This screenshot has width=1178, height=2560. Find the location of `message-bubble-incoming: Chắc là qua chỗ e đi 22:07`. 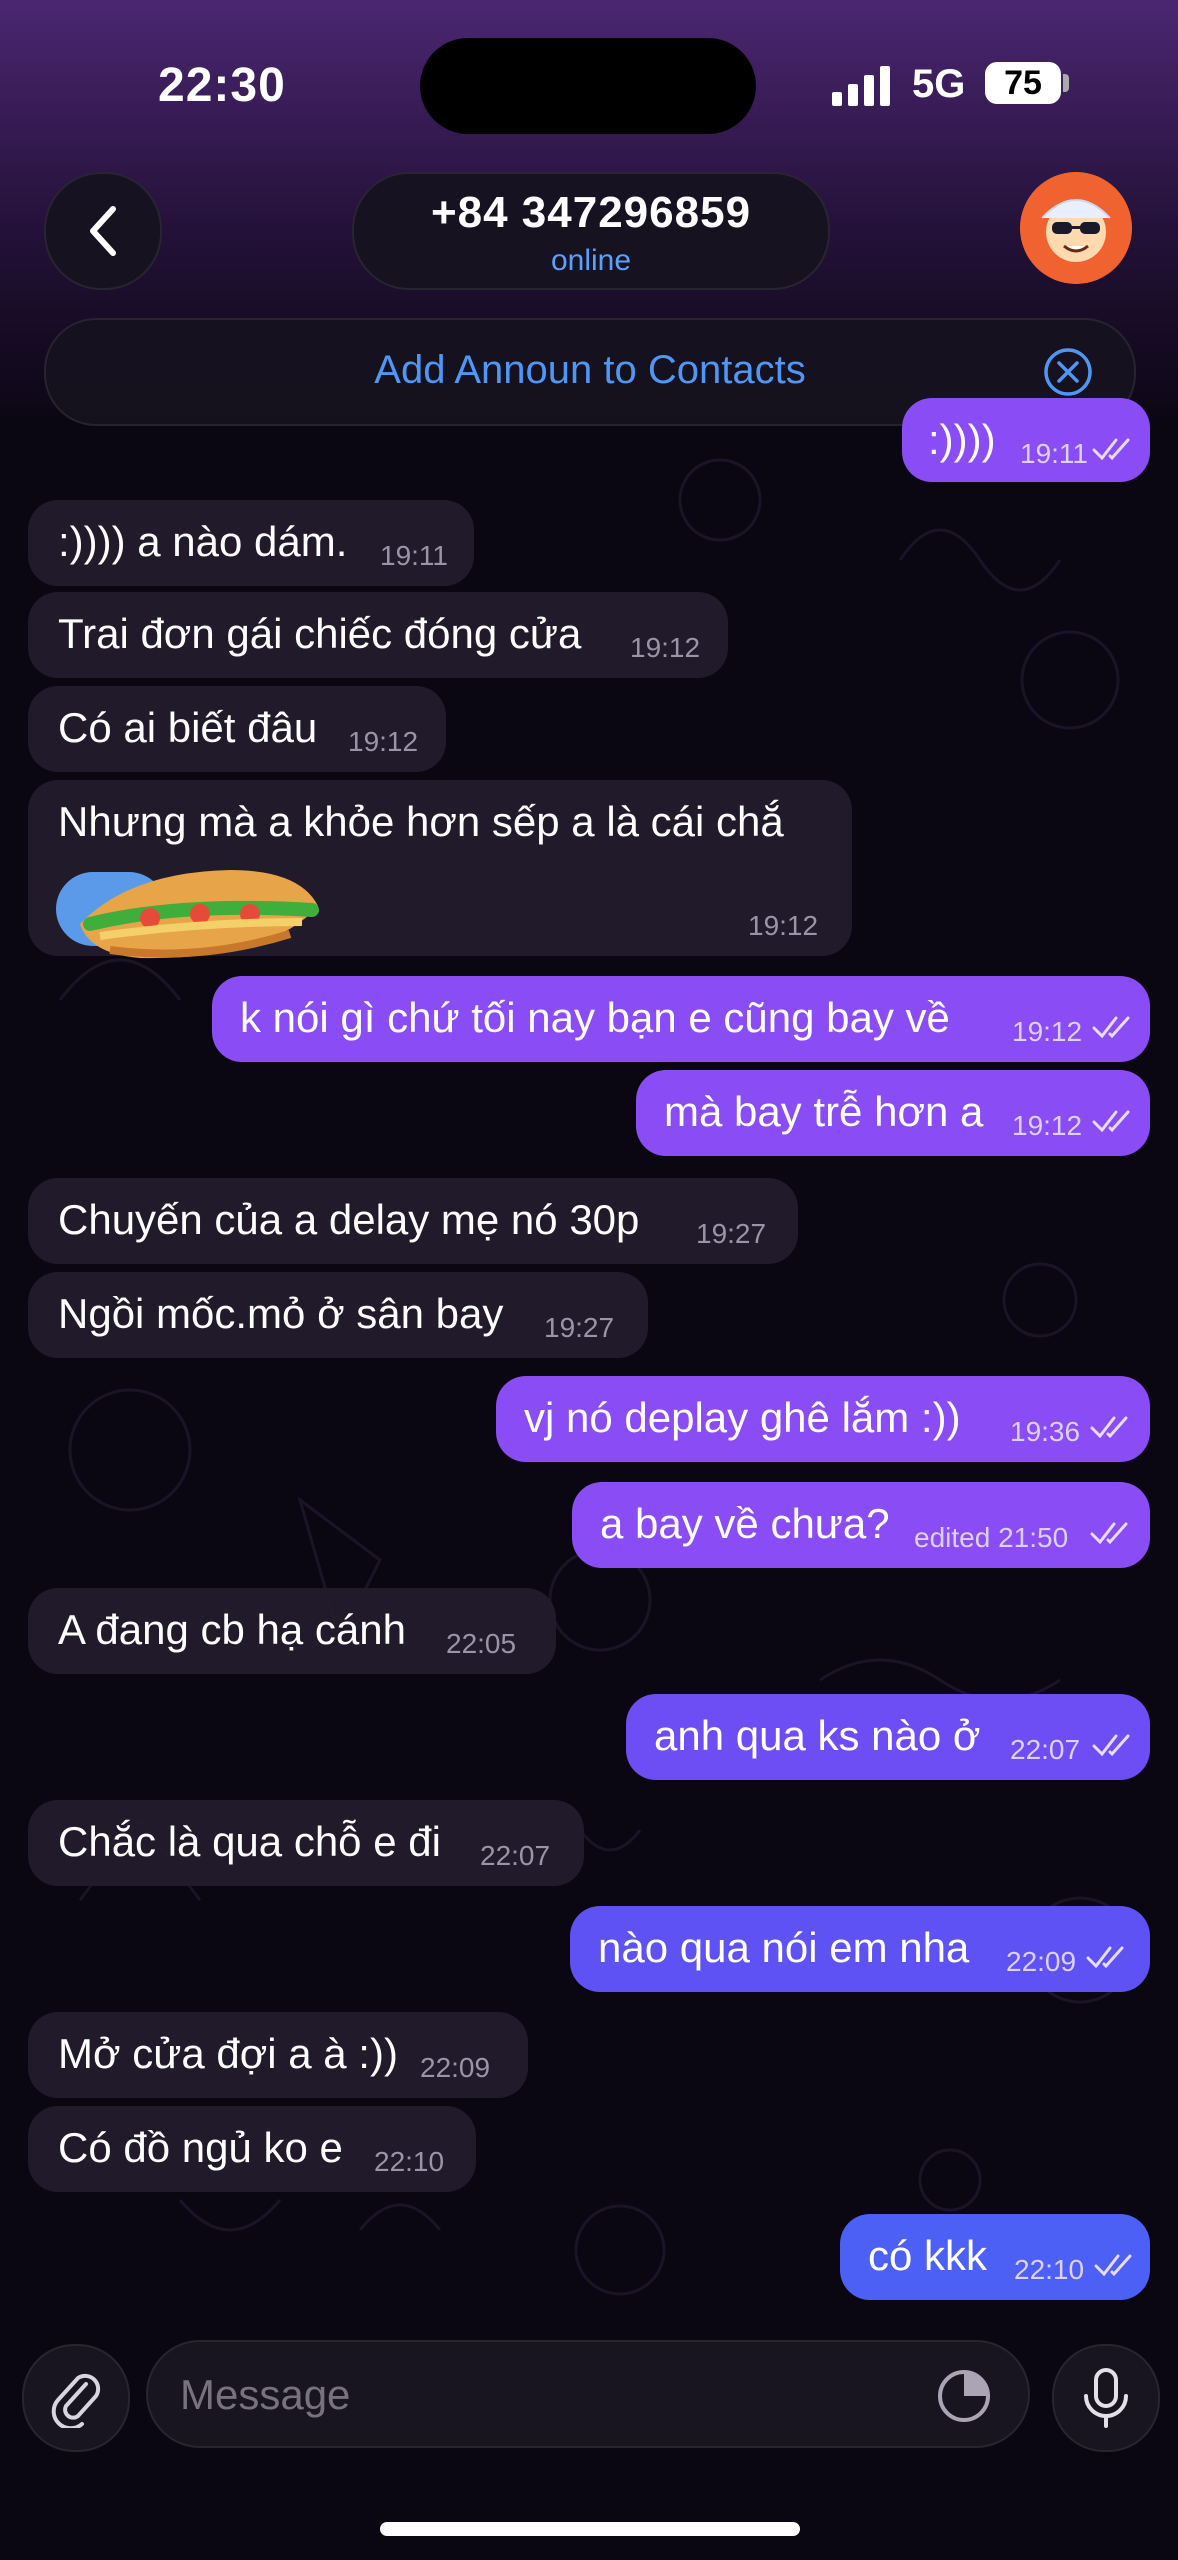

message-bubble-incoming: Chắc là qua chỗ e đi 22:07 is located at coordinates (306, 1843).